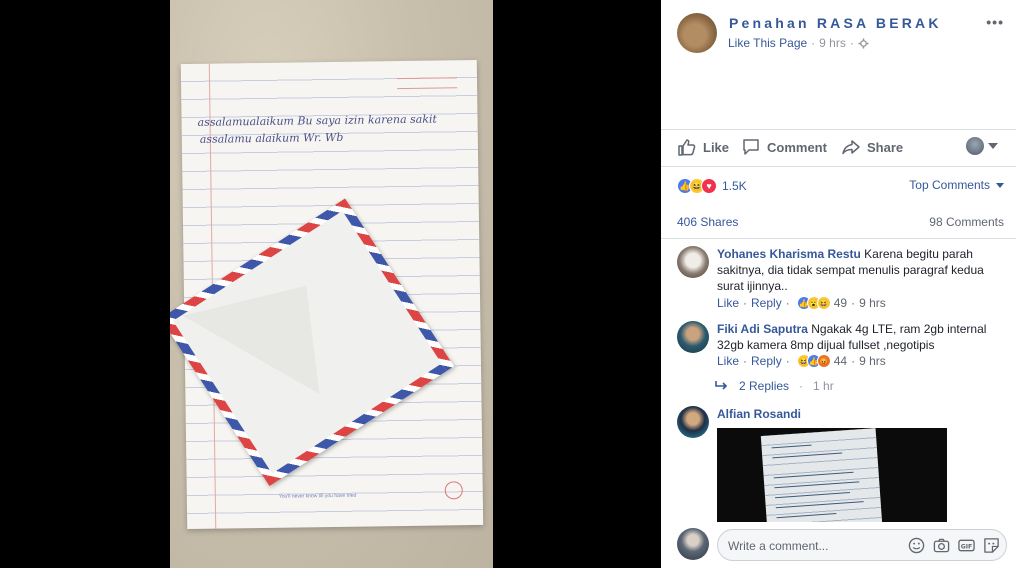 The height and width of the screenshot is (568, 1016). Describe the element at coordinates (721, 385) in the screenshot. I see `reply-arrow-icon` at that location.